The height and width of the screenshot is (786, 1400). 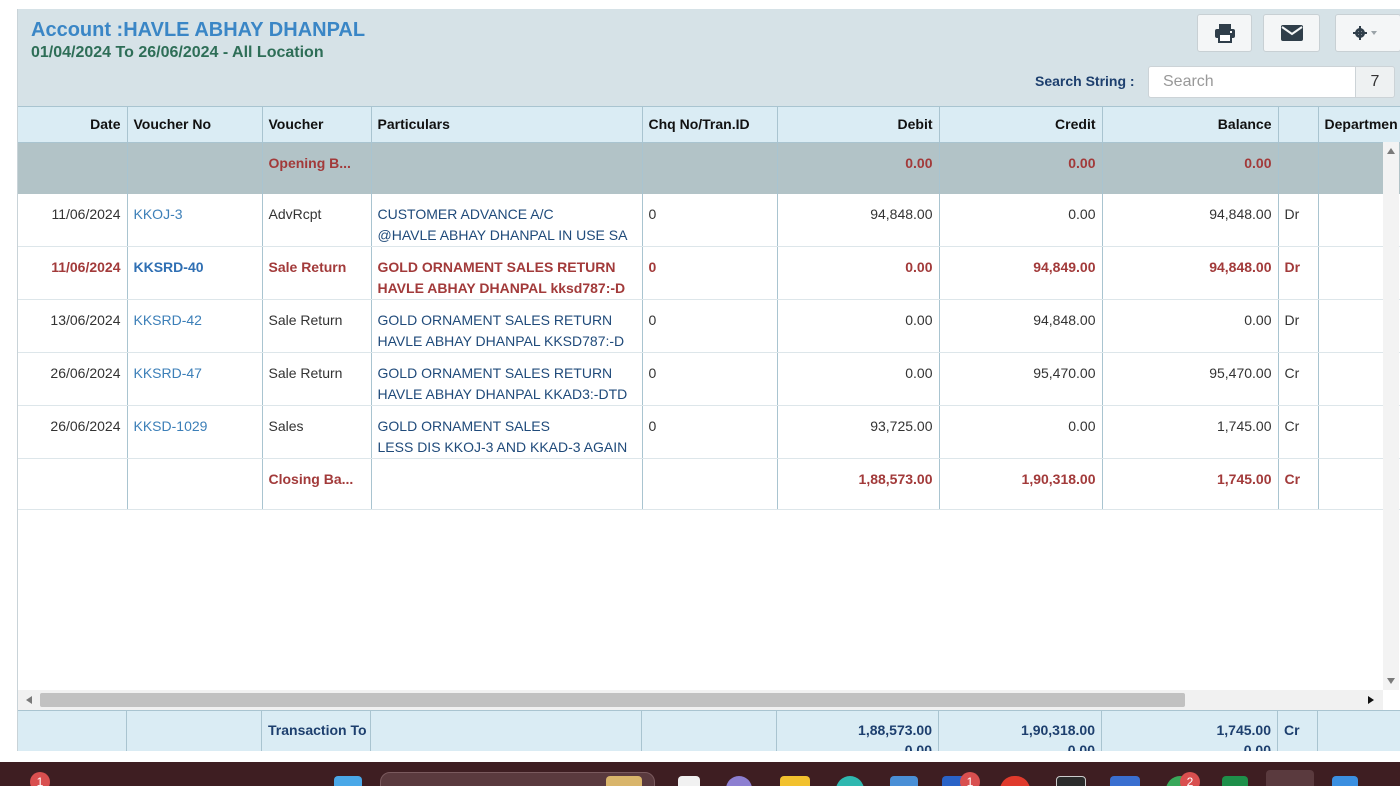 What do you see at coordinates (1015, 781) in the screenshot?
I see `chrome-icon` at bounding box center [1015, 781].